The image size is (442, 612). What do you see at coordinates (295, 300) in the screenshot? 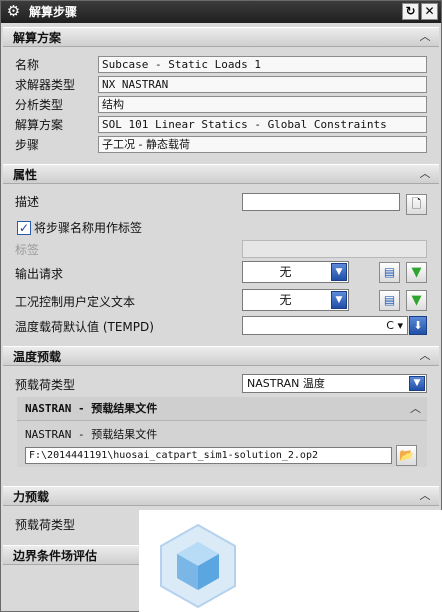
I see `case-control-select: 无 ▼` at bounding box center [295, 300].